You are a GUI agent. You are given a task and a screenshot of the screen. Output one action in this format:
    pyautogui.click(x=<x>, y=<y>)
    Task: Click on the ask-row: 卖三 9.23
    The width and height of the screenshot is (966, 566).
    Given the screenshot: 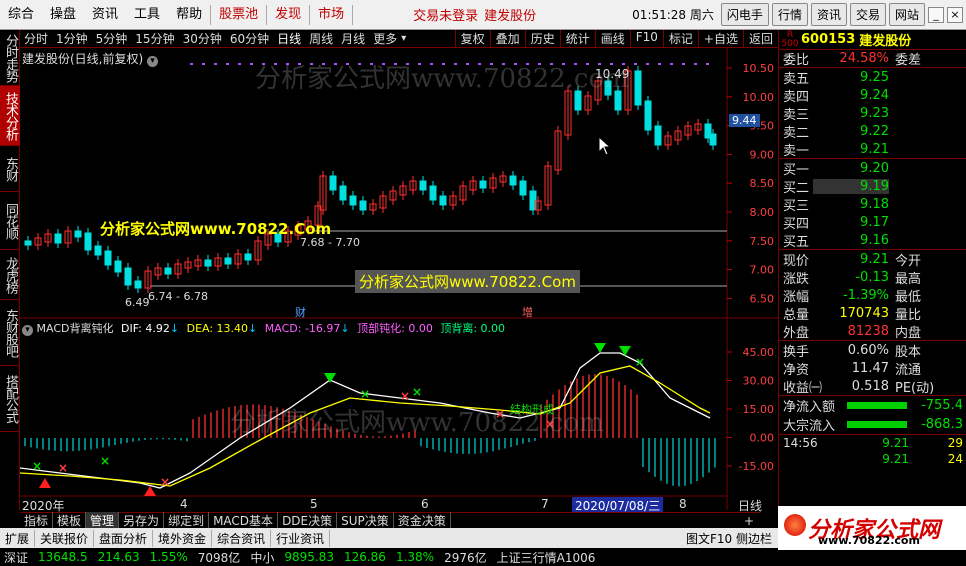 What is the action you would take?
    pyautogui.click(x=872, y=113)
    